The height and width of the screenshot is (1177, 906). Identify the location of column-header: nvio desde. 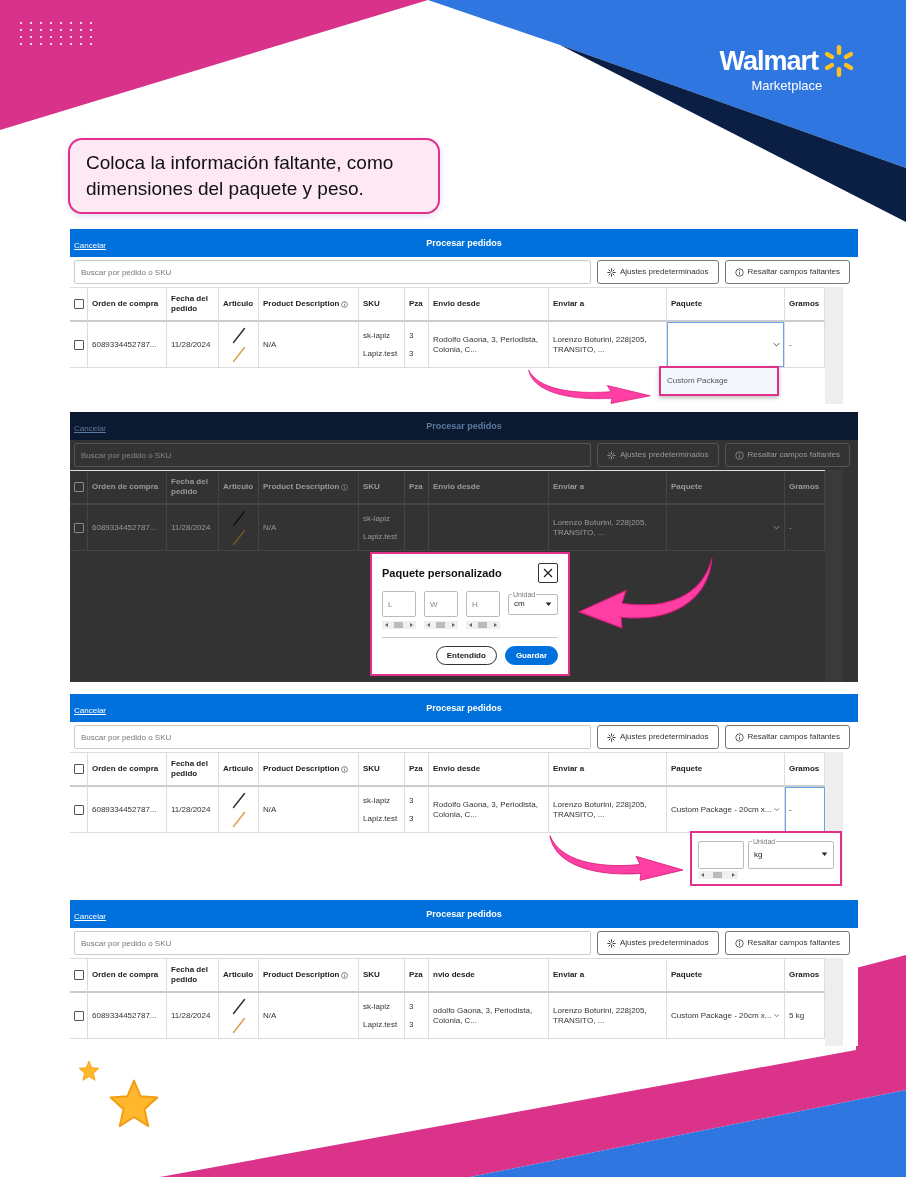
(454, 975).